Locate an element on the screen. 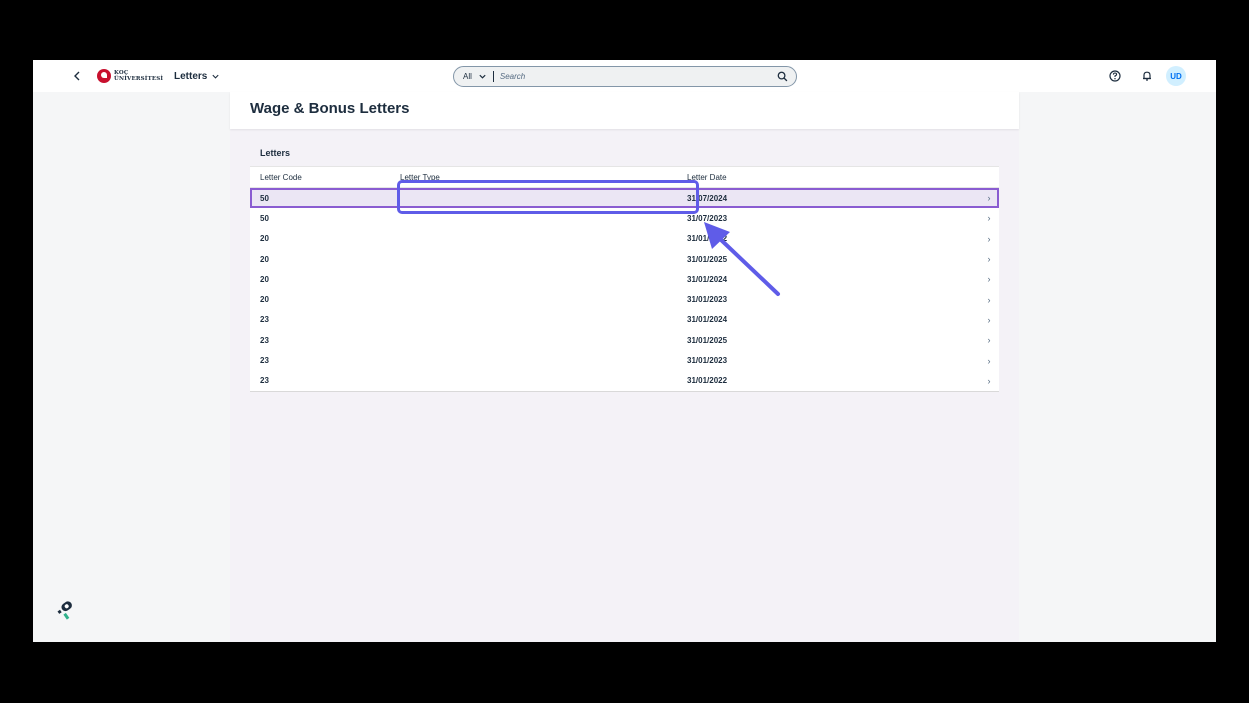  notifications-button is located at coordinates (1147, 76).